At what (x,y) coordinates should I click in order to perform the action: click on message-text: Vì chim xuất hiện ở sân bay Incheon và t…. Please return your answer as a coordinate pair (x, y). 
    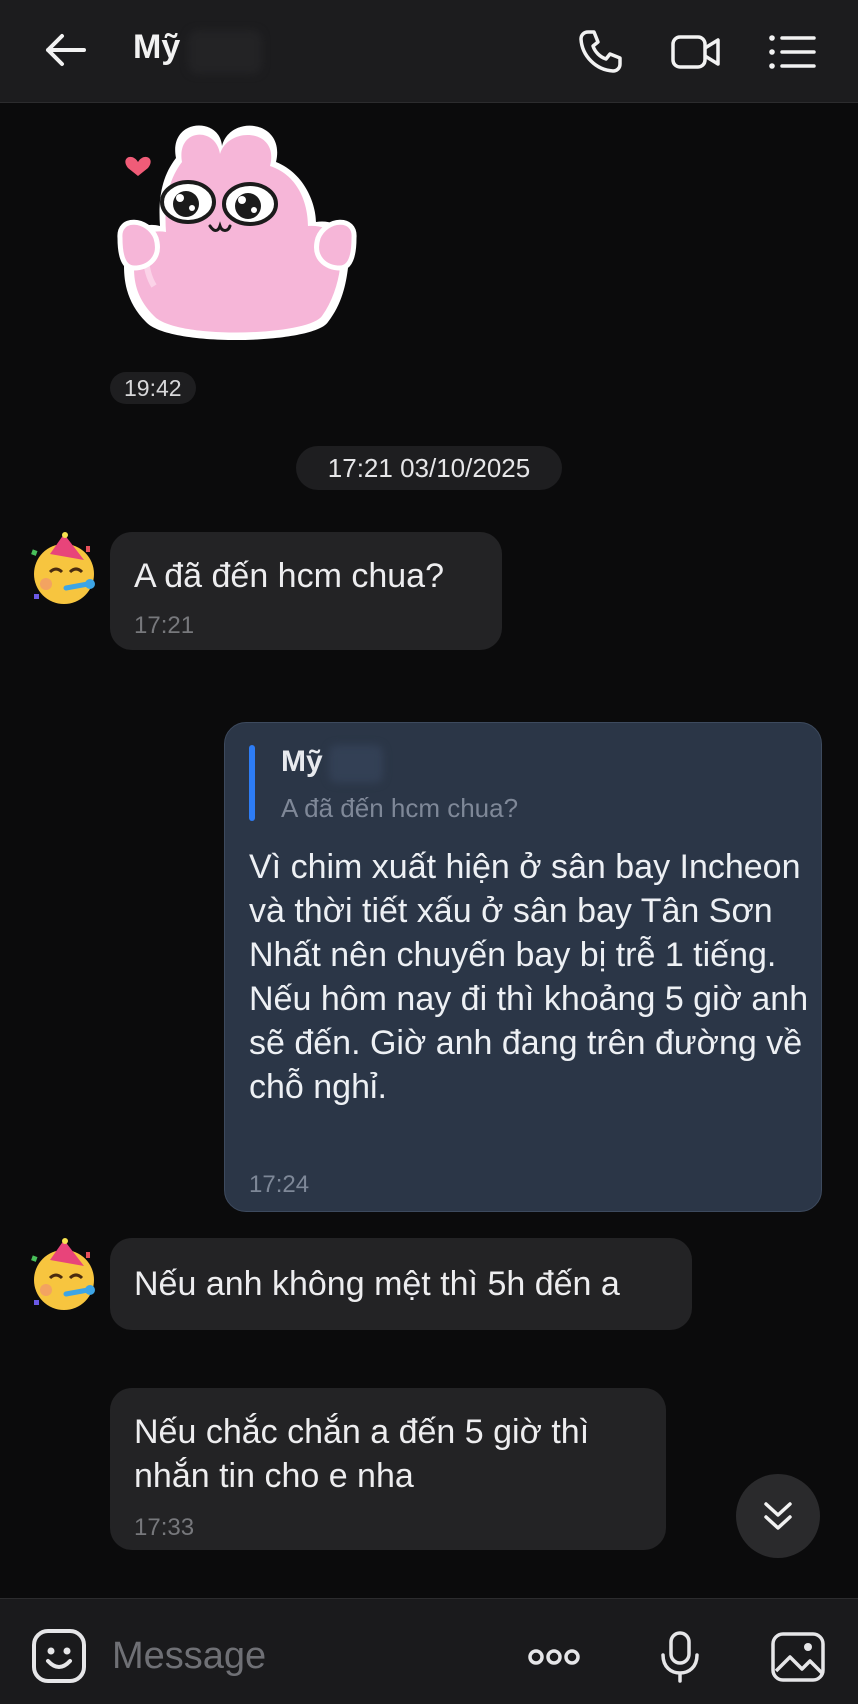
    Looking at the image, I should click on (529, 977).